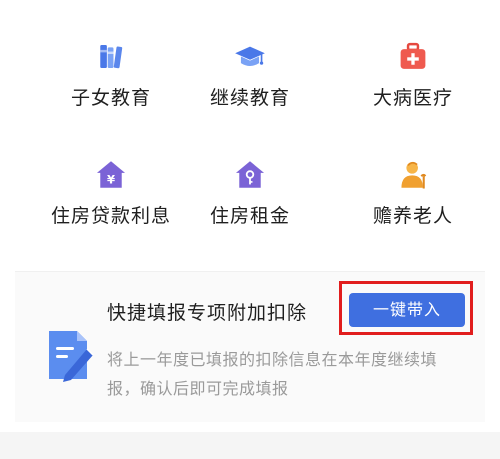 The width and height of the screenshot is (500, 459). I want to click on category-label: 住房租金, so click(249, 216).